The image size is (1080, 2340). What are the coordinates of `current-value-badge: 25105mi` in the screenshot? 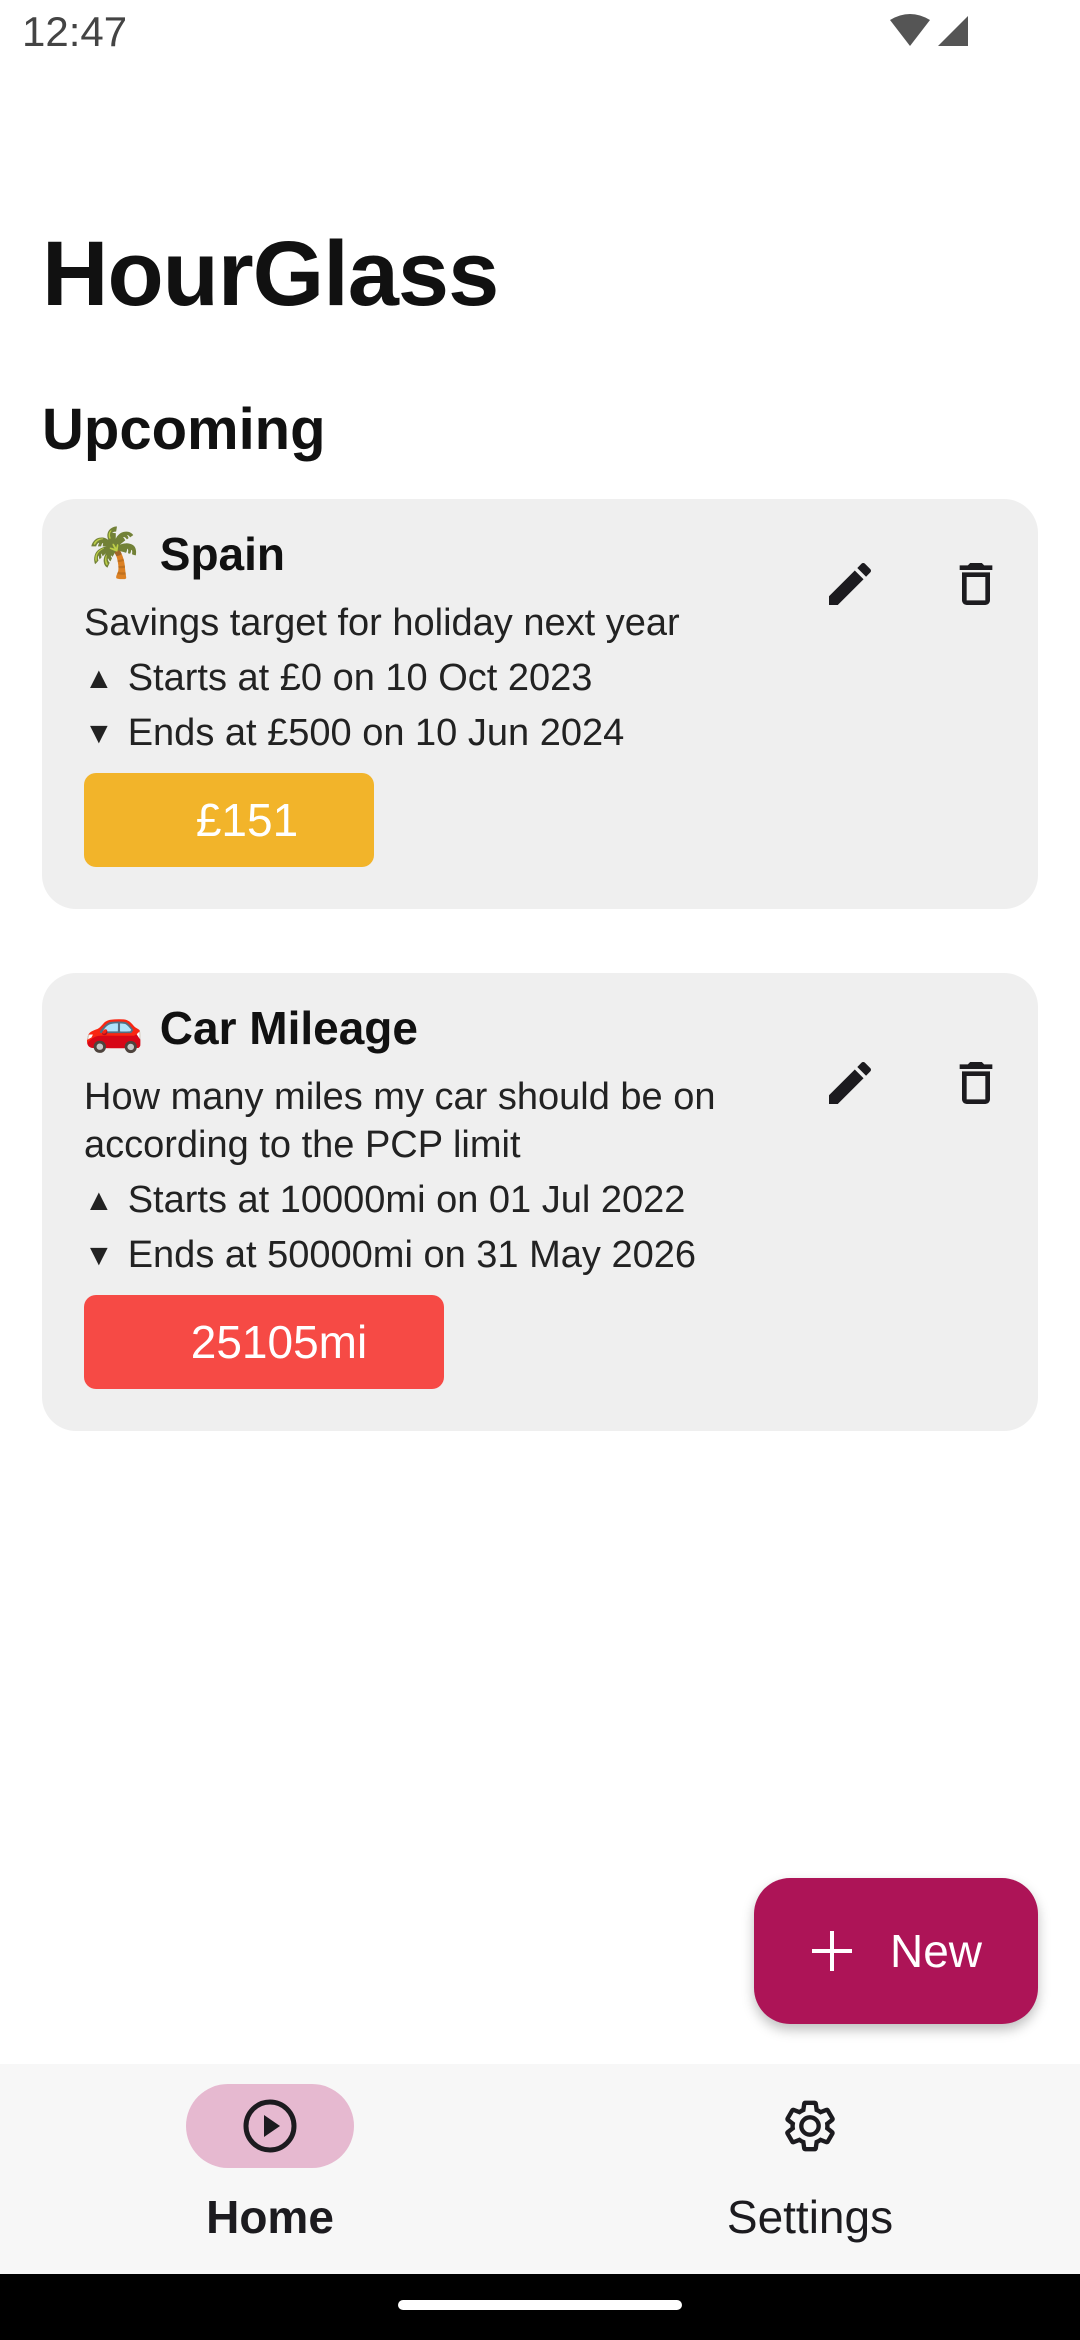 It's located at (264, 1342).